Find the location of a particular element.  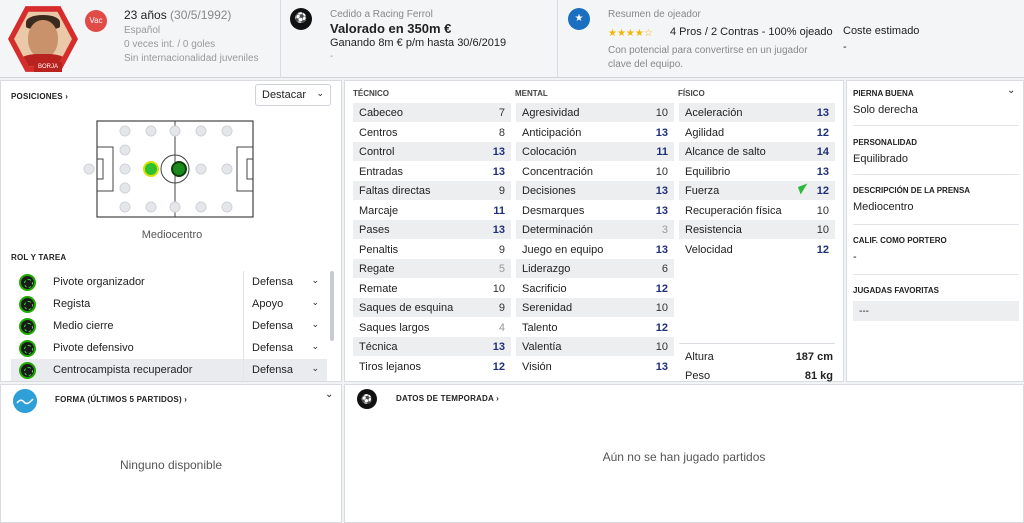

star-icon: ★ is located at coordinates (579, 19).